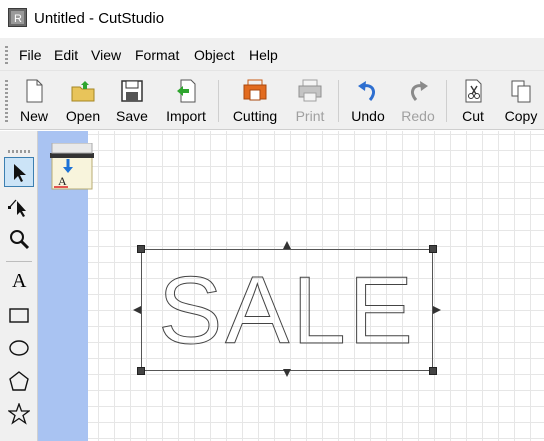 The height and width of the screenshot is (441, 544). What do you see at coordinates (6, 102) in the screenshot?
I see `toolbar-grip-handle` at bounding box center [6, 102].